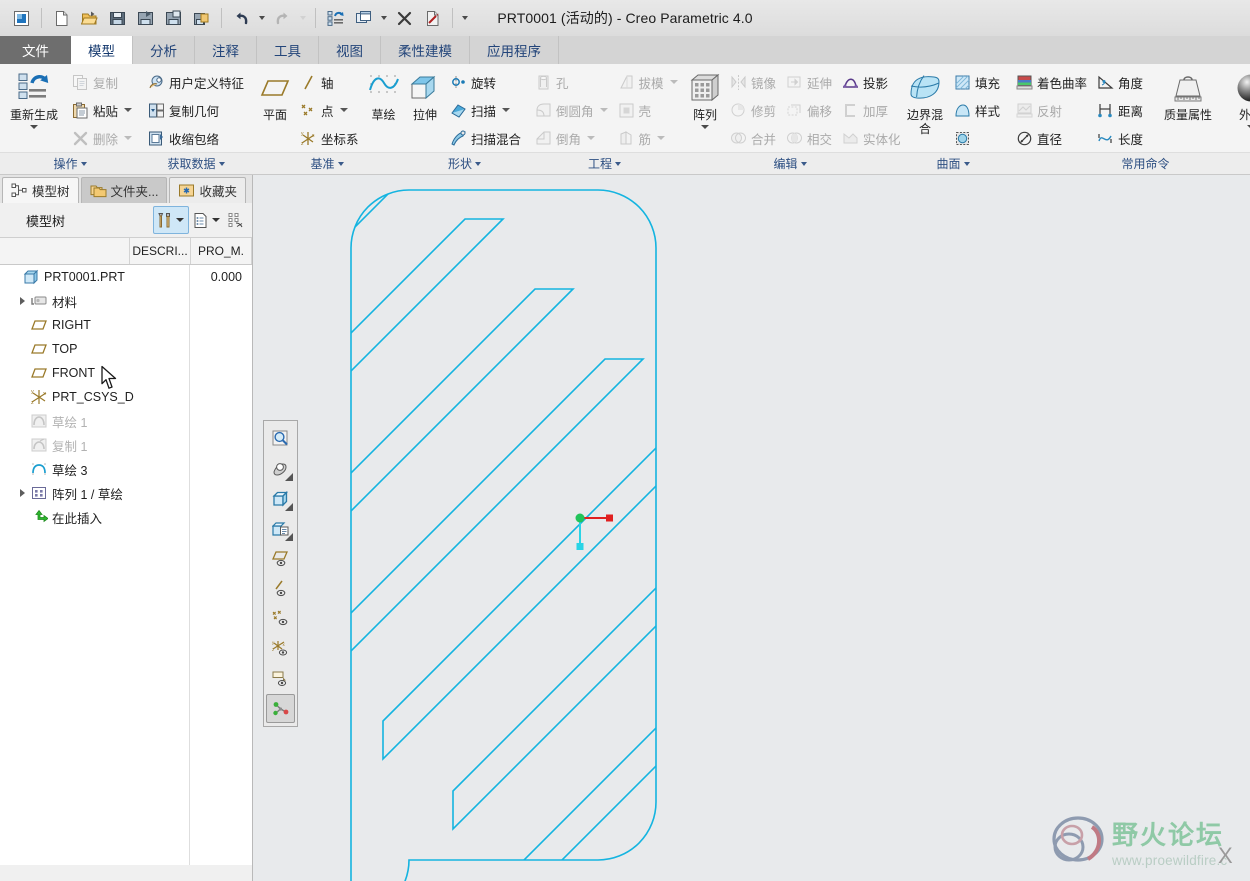 This screenshot has width=1250, height=881. I want to click on tab-flexible-modeling: 柔性建模, so click(425, 50).